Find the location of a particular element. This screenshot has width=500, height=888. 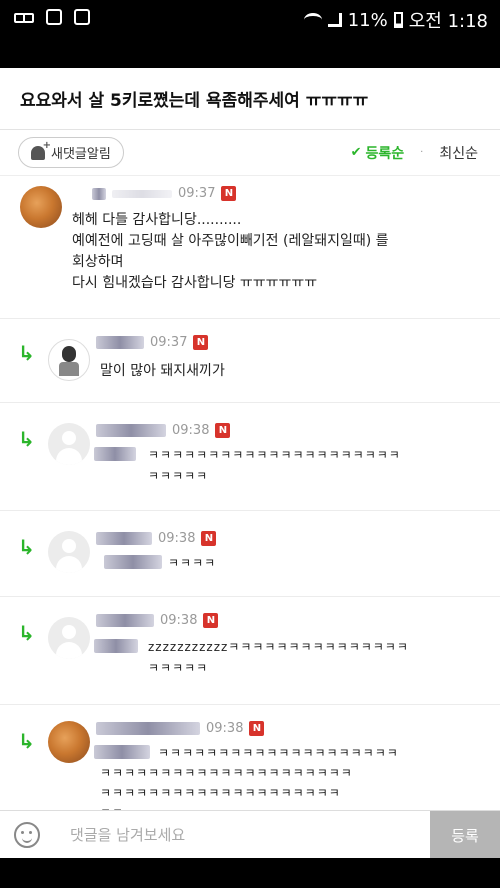

comment-text: zzzzzzzzzzzㅋㅋㅋㅋㅋㅋㅋㅋㅋㅋㅋㅋㅋㅋㅋ ㅋㅋㅋㅋㅋ is located at coordinates (278, 657).